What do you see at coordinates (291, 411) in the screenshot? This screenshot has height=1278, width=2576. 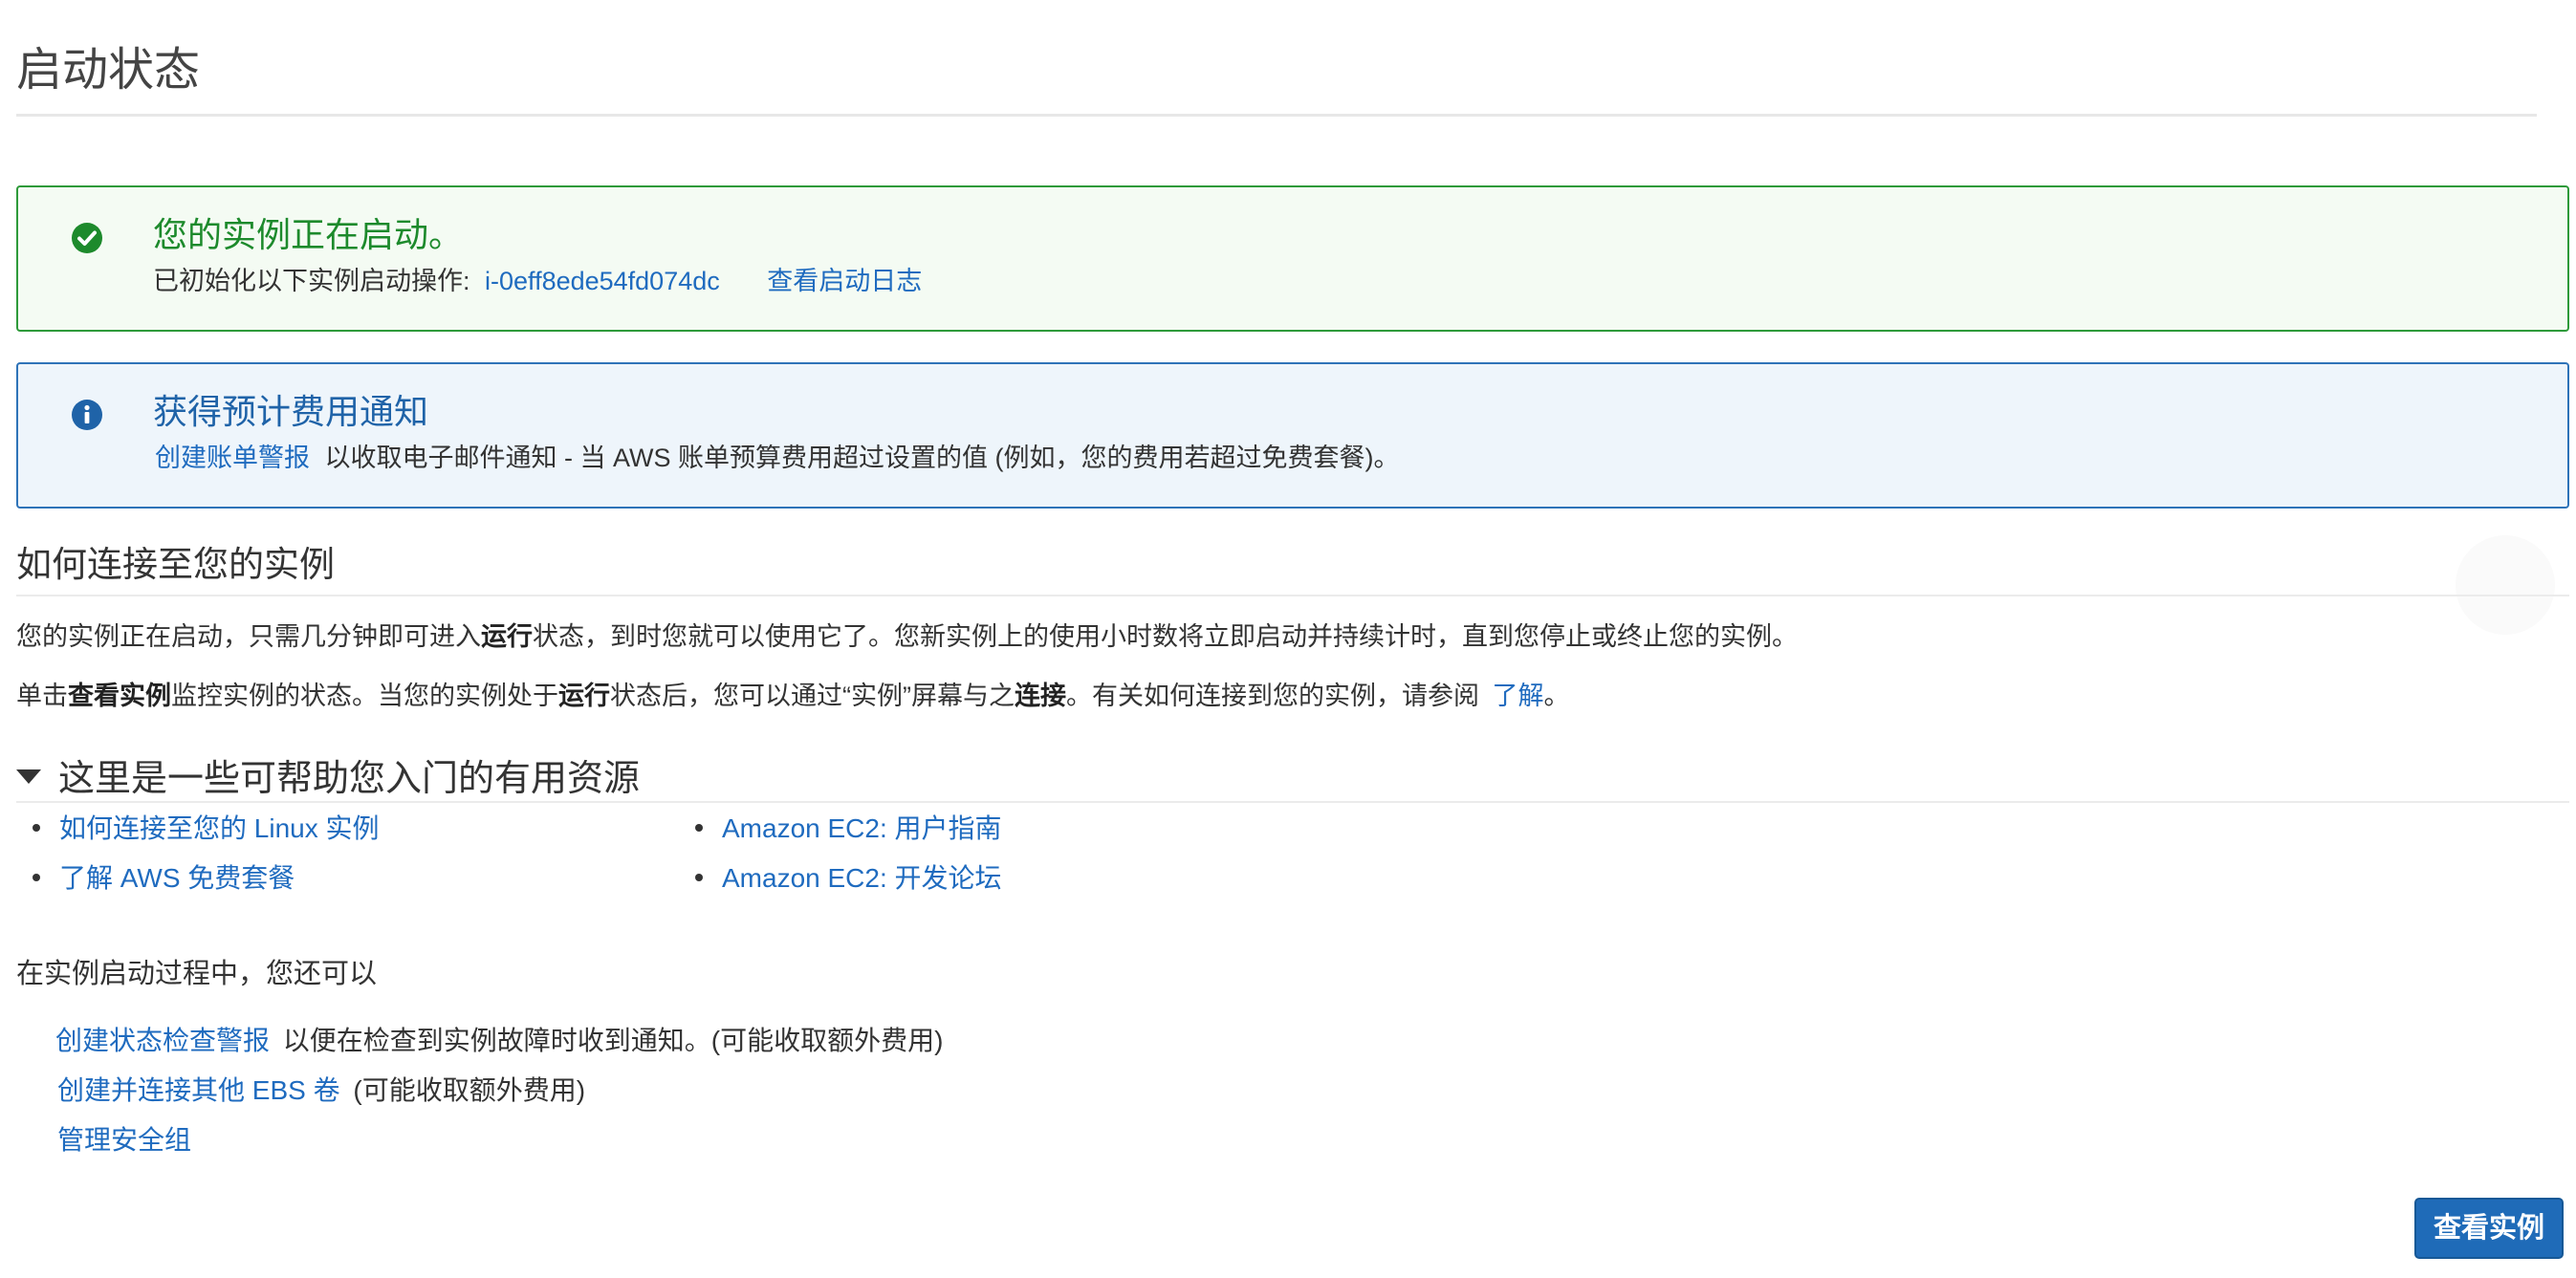 I see `billing-heading: 获得预计费用通知` at bounding box center [291, 411].